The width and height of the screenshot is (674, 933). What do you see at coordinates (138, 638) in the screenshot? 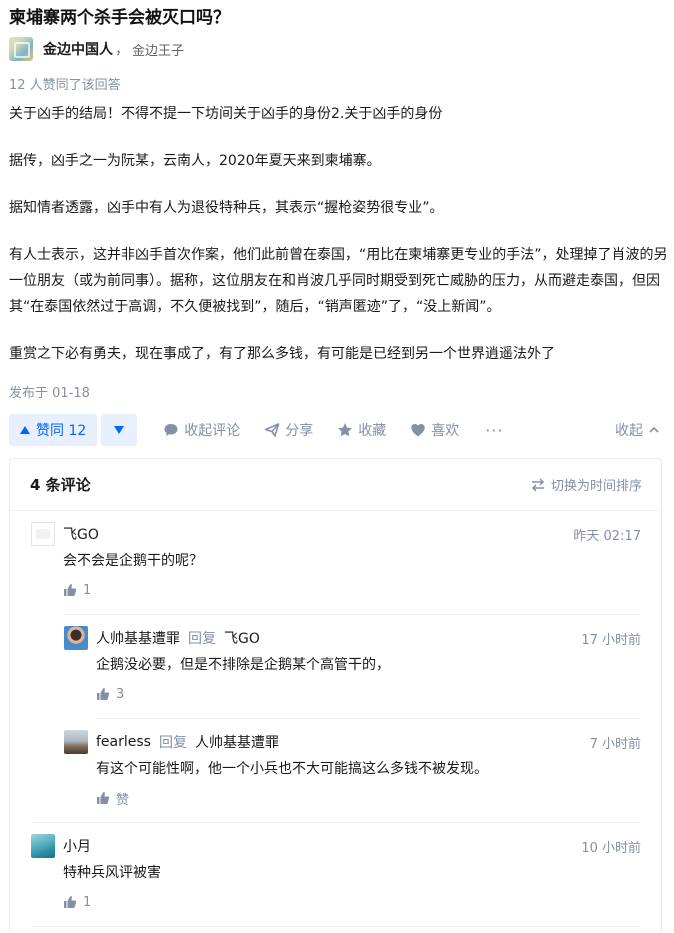
I see `comment-author: 人帅基基遭罪` at bounding box center [138, 638].